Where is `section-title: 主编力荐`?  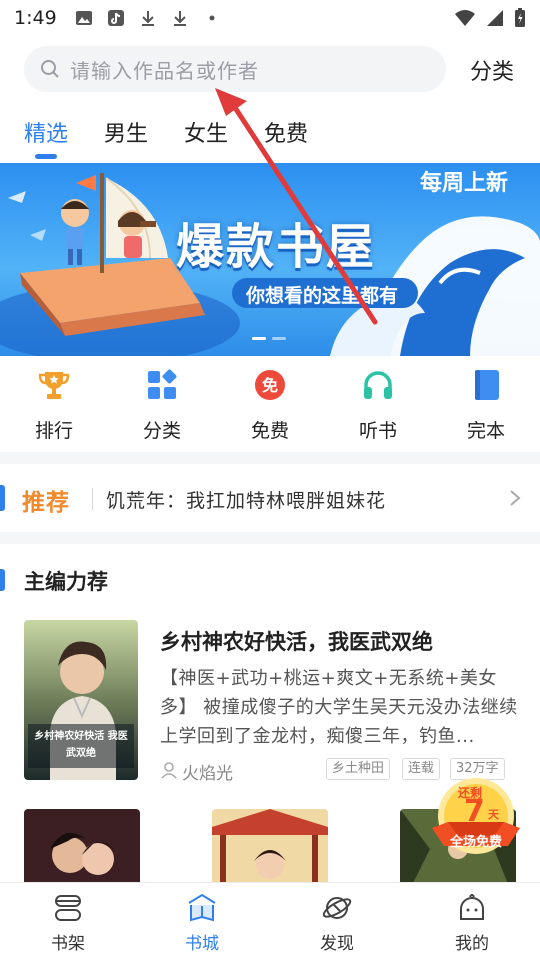
section-title: 主编力荐 is located at coordinates (66, 582).